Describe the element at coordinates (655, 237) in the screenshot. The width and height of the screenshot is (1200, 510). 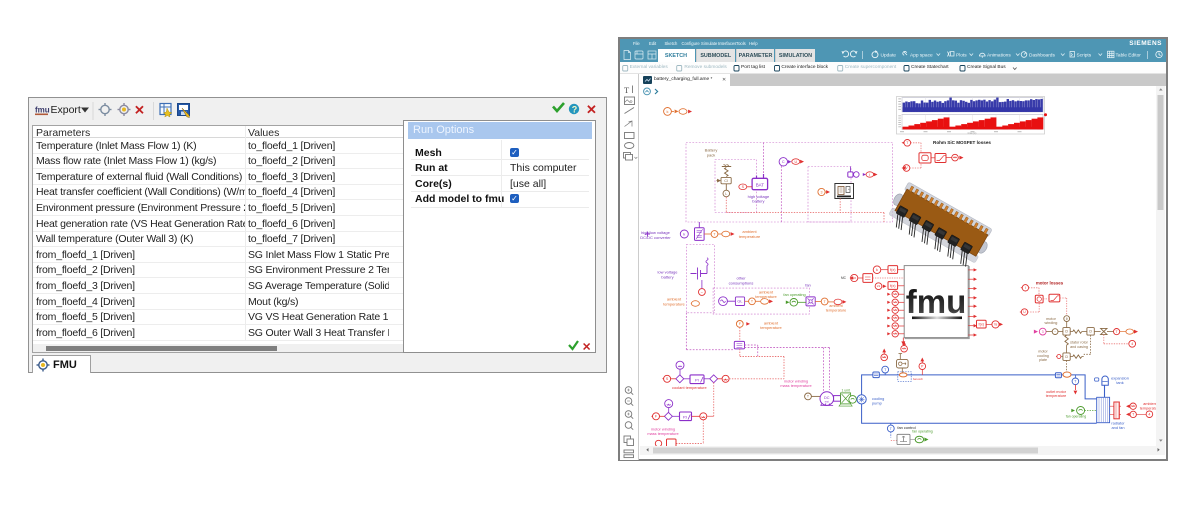
I see `svg-text: DC/DC converter` at that location.